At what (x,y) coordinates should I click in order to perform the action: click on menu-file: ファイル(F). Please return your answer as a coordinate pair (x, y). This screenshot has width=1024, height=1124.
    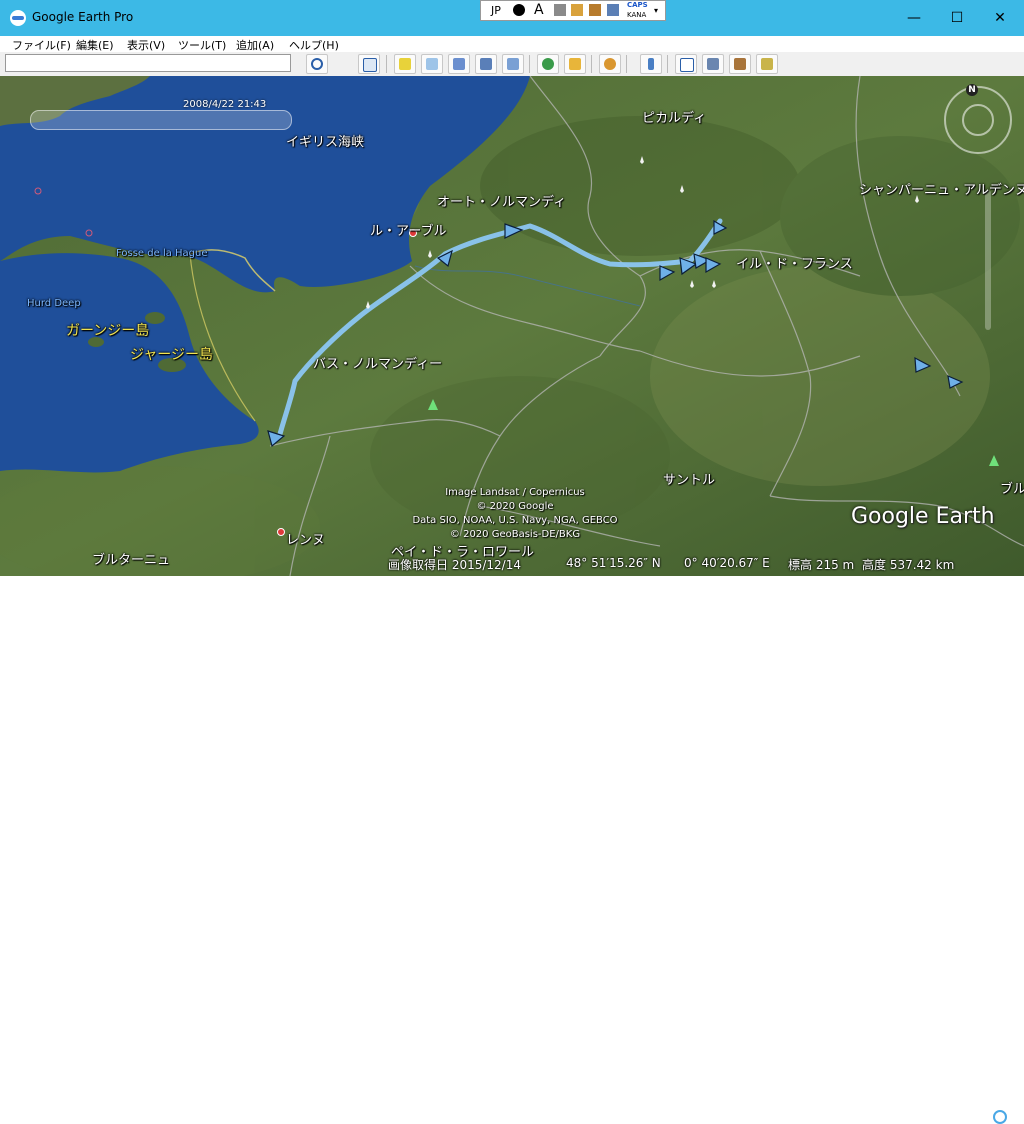
    Looking at the image, I should click on (41, 45).